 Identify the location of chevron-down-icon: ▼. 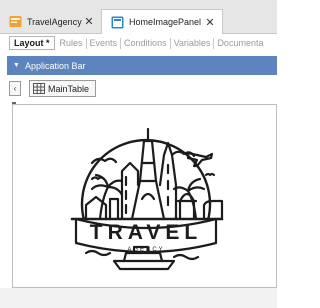
(16, 65).